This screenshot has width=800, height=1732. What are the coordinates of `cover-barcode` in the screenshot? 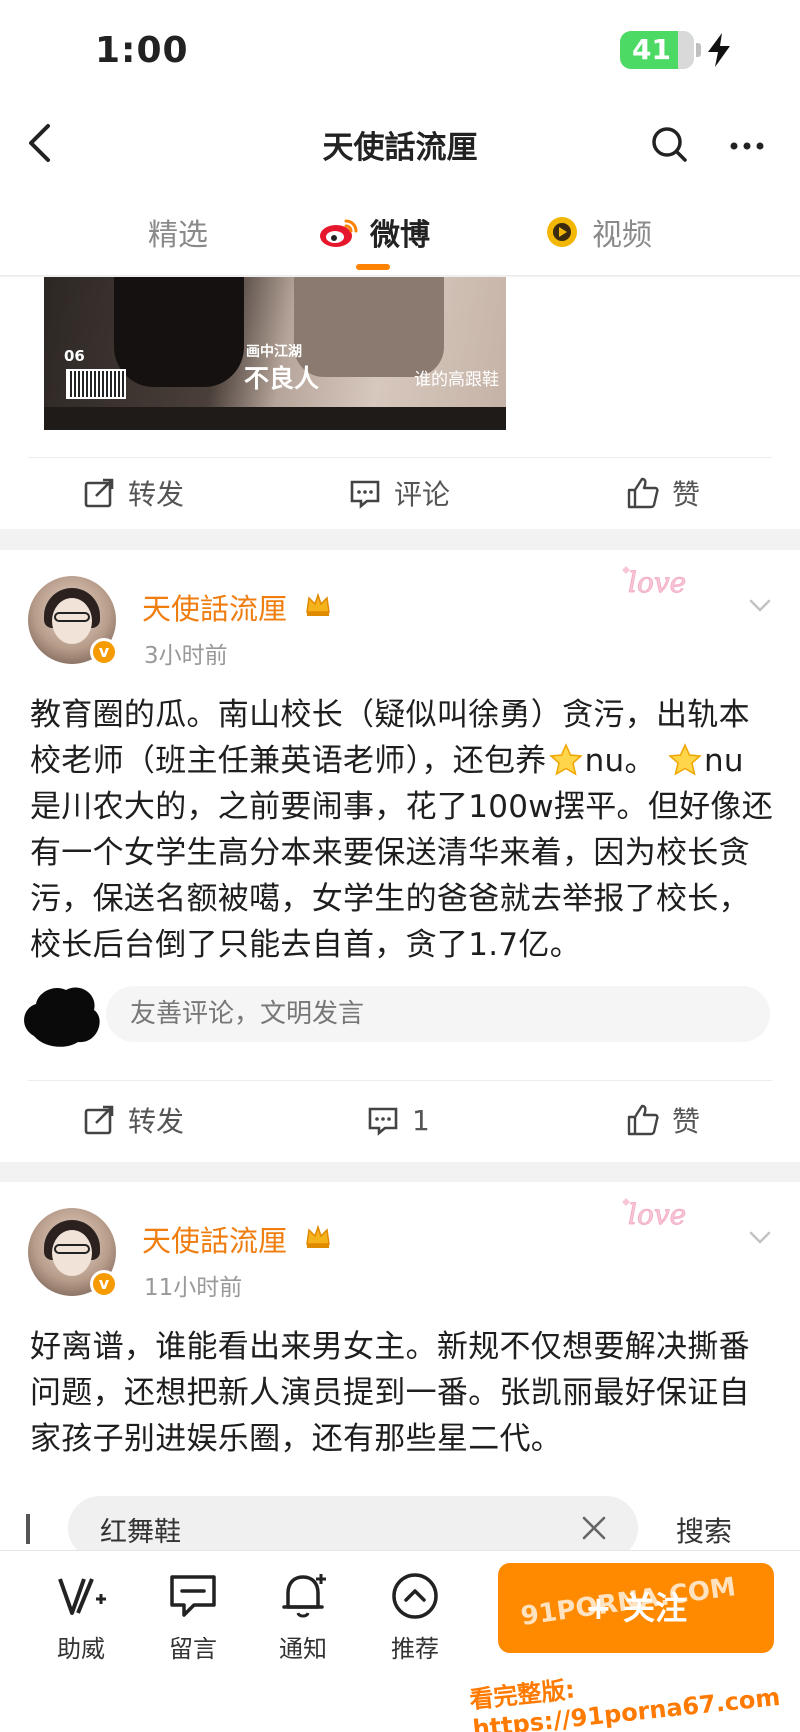 It's located at (96, 384).